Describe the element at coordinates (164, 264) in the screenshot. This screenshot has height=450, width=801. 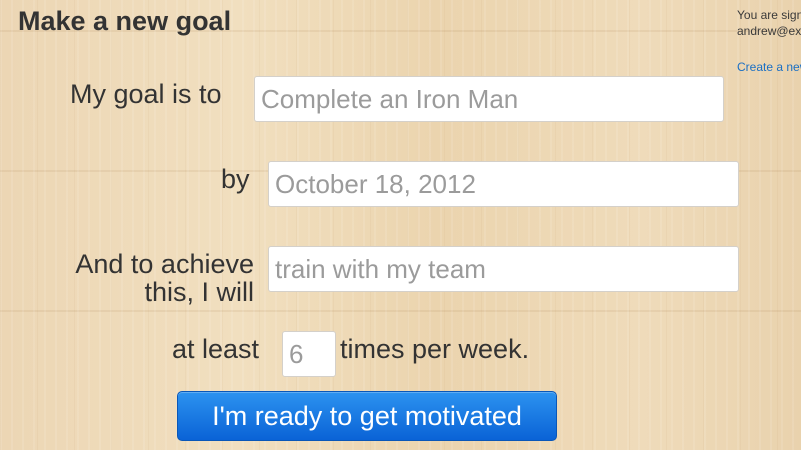
I see `action-label-line-1: And to achieve` at that location.